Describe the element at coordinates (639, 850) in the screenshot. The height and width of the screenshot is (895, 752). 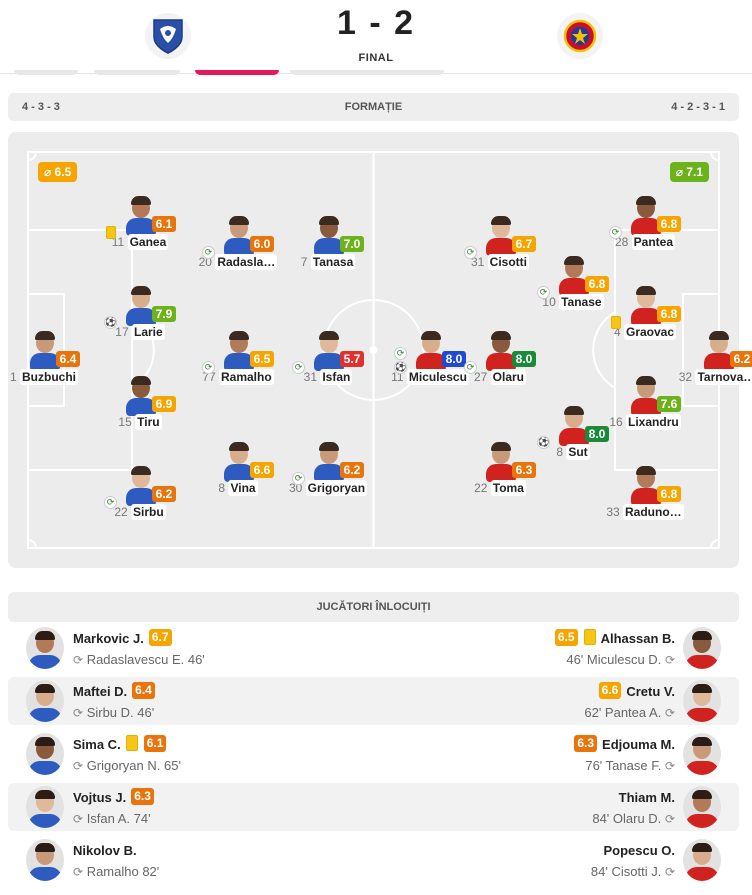
I see `away-sub-name: Popescu O.` at that location.